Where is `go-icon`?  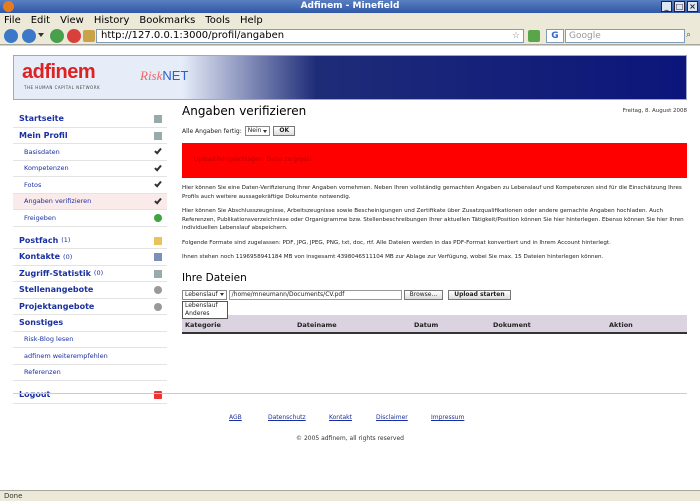 go-icon is located at coordinates (534, 36).